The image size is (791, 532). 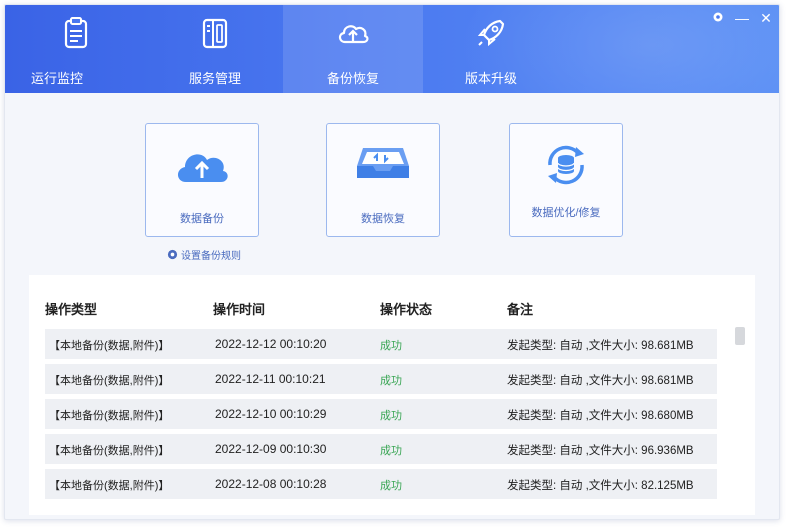 I want to click on server-icon, so click(x=215, y=33).